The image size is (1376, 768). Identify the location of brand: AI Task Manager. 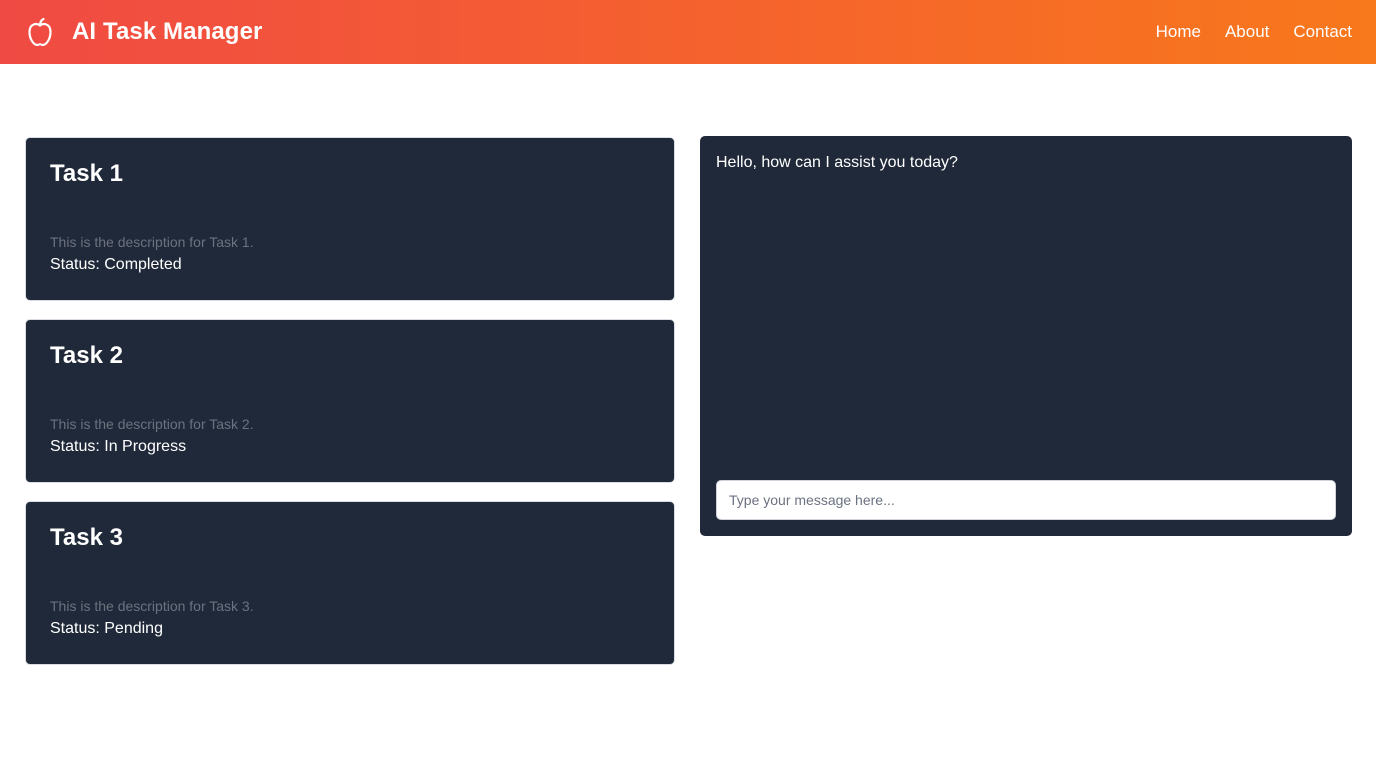
(143, 32).